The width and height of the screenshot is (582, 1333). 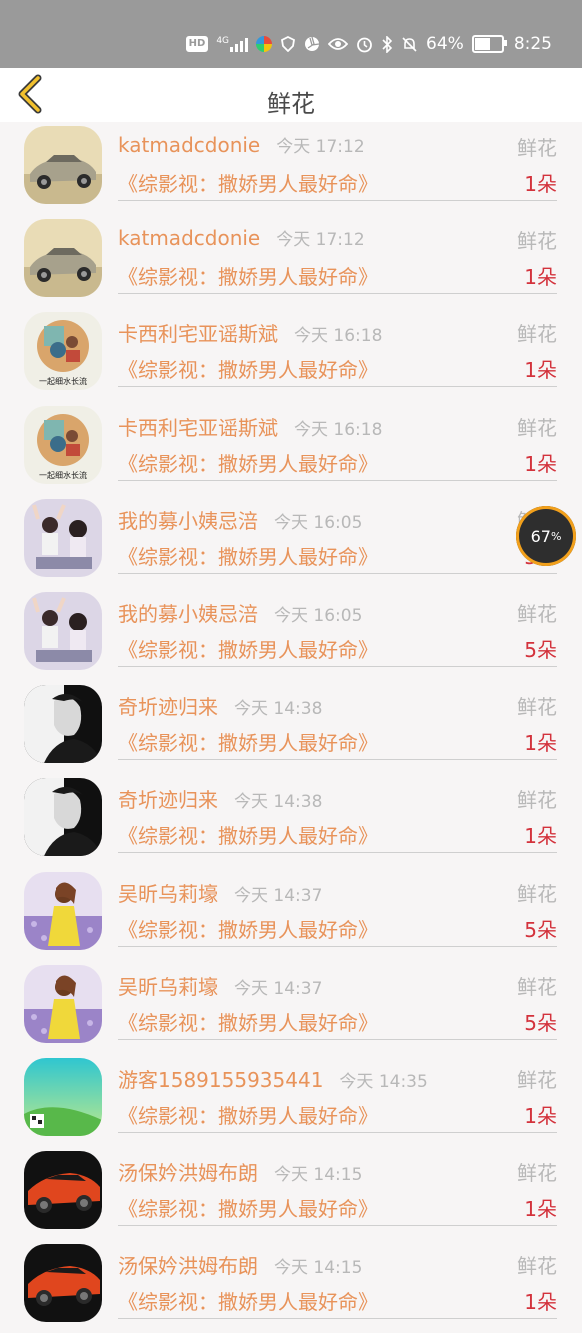 What do you see at coordinates (445, 44) in the screenshot?
I see `battery-percent: 64%` at bounding box center [445, 44].